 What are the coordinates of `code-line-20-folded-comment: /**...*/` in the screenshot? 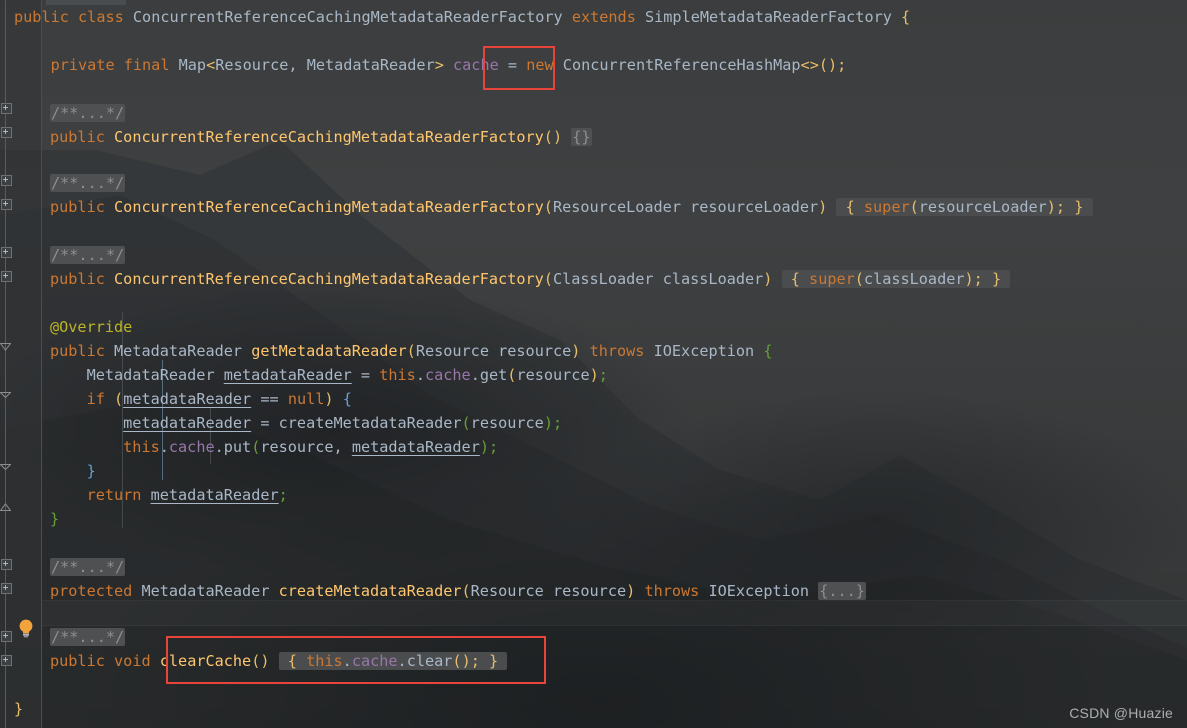 It's located at (88, 637).